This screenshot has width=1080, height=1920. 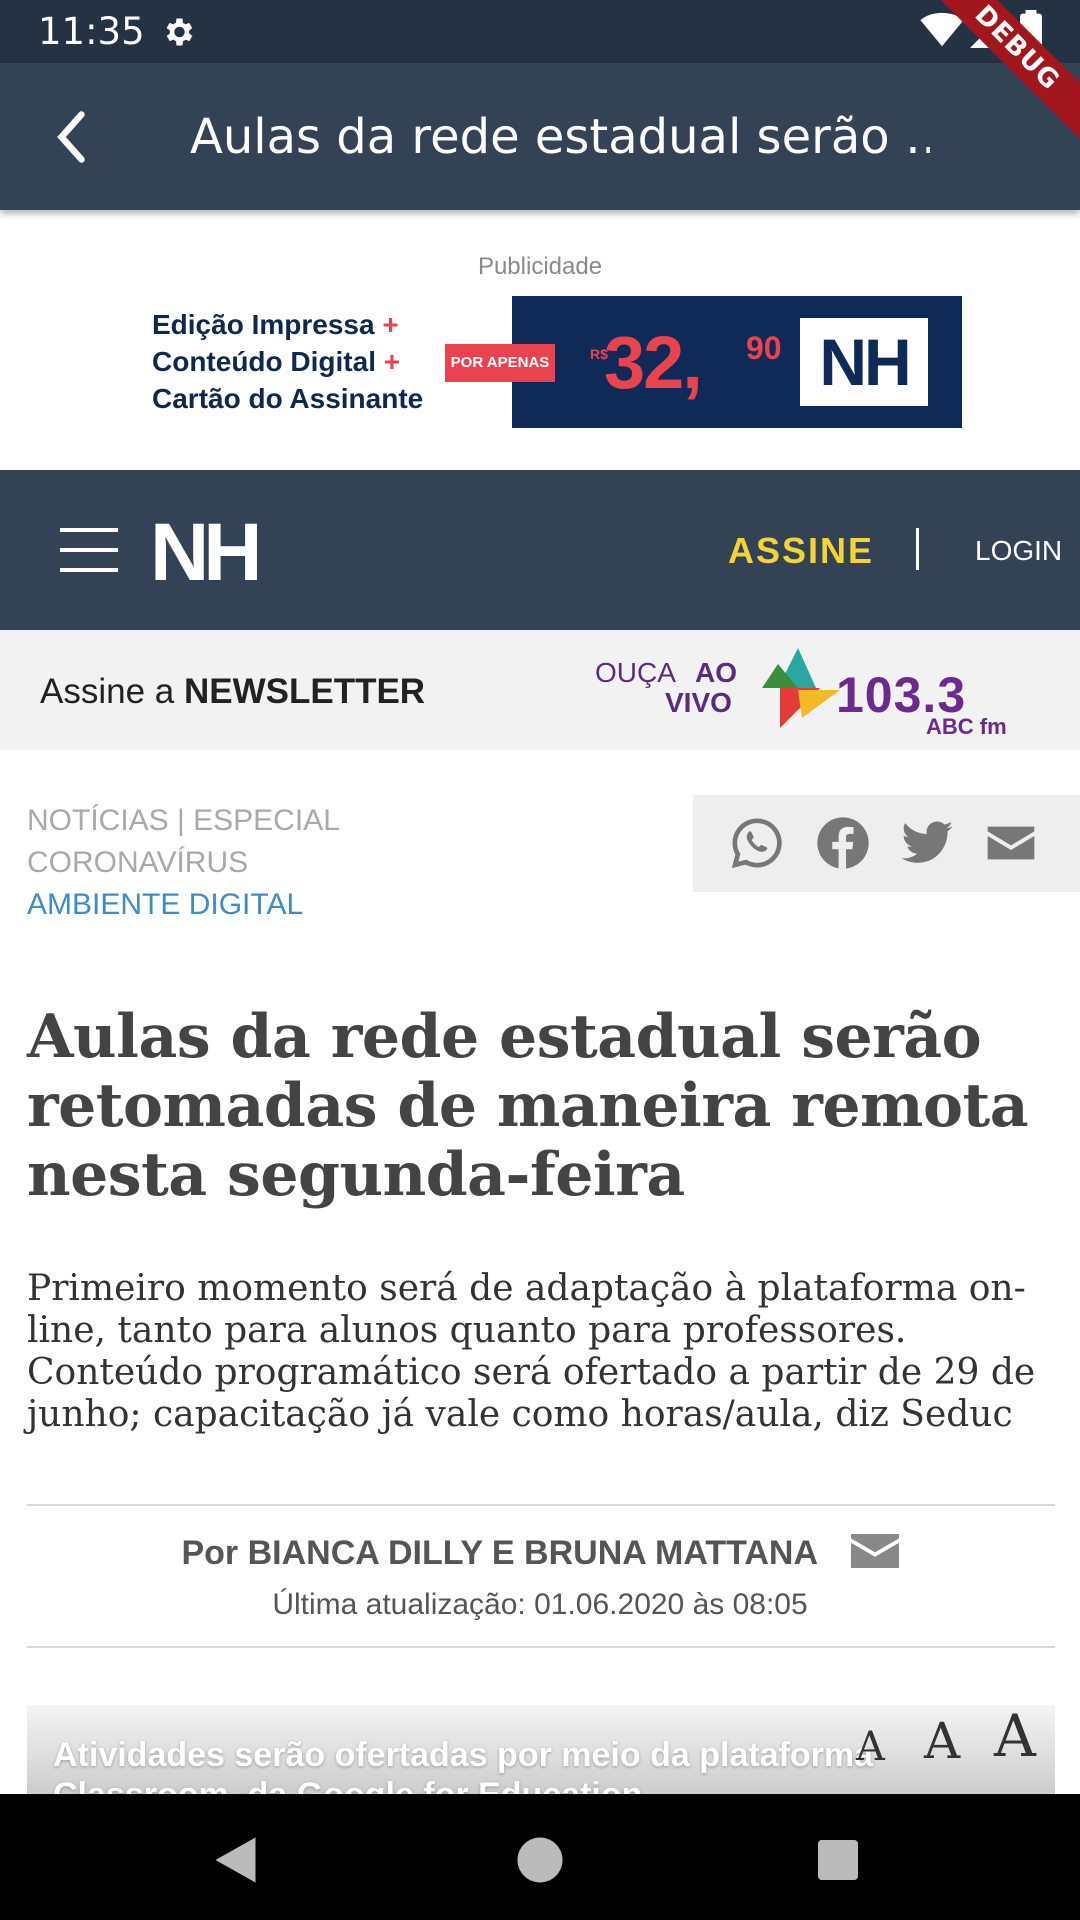 I want to click on header-divider, so click(x=917, y=549).